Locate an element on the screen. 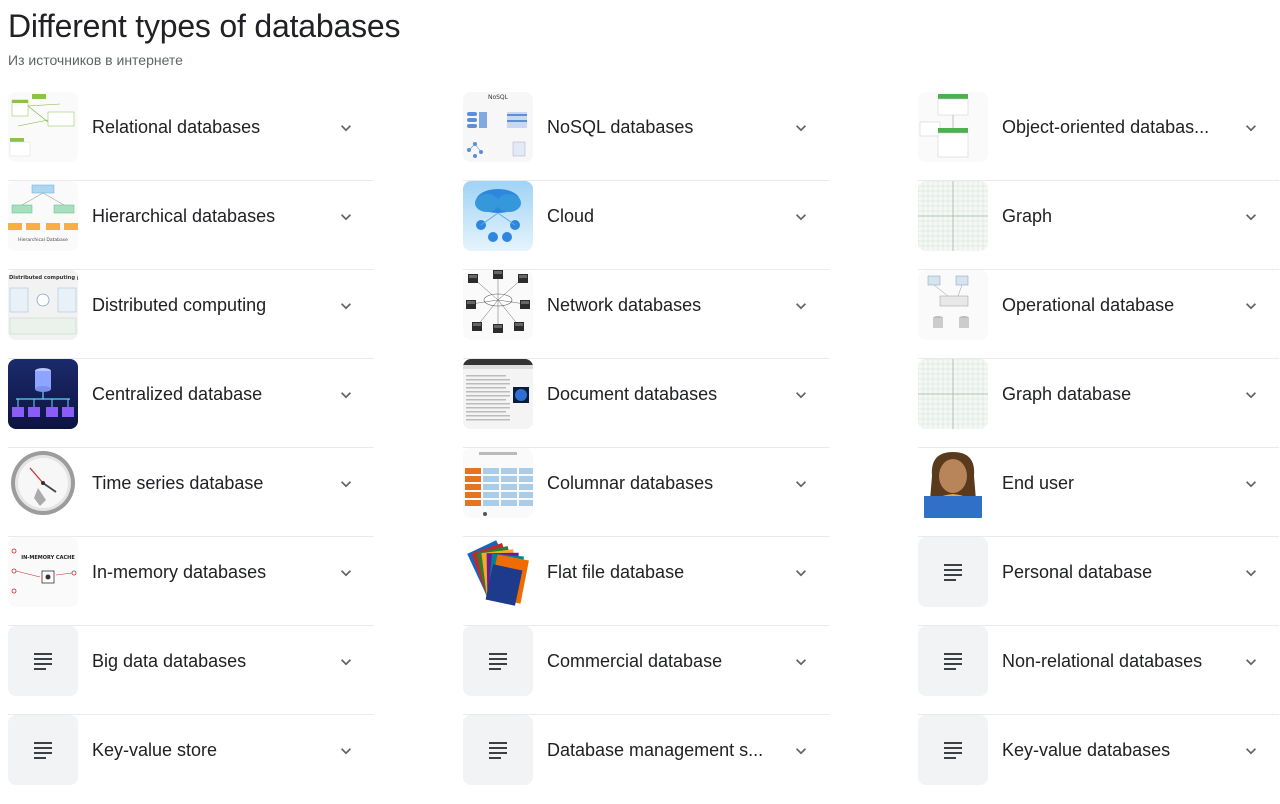 This screenshot has width=1280, height=804. list-item: Key-value store is located at coordinates (191, 759).